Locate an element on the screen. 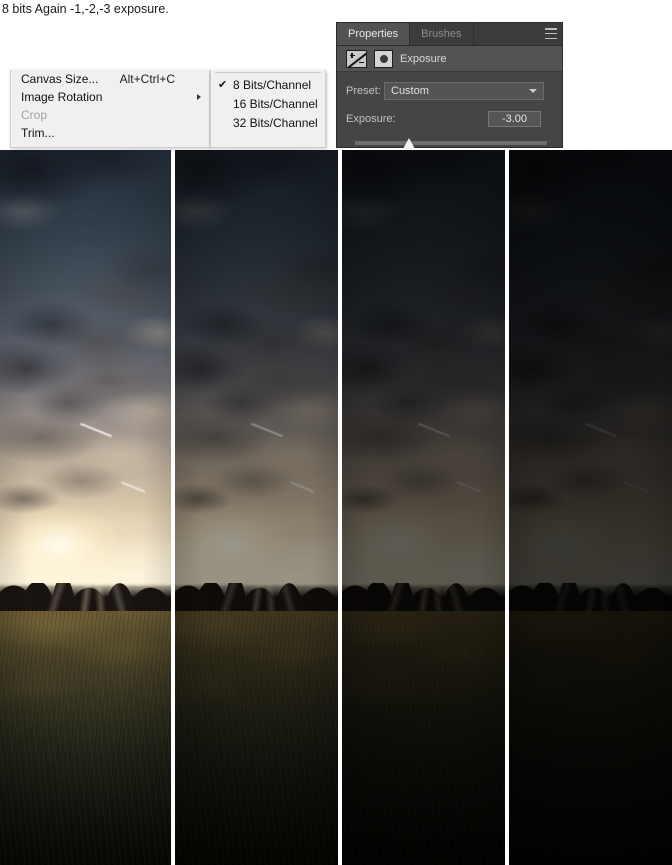 The image size is (672, 865). exposure-adjustment-icon is located at coordinates (356, 58).